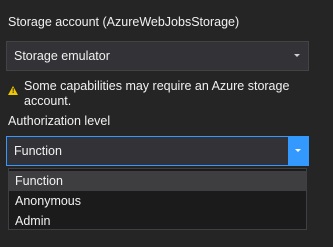 This screenshot has height=247, width=333. What do you see at coordinates (157, 56) in the screenshot?
I see `storage-account-select: Storage emulator` at bounding box center [157, 56].